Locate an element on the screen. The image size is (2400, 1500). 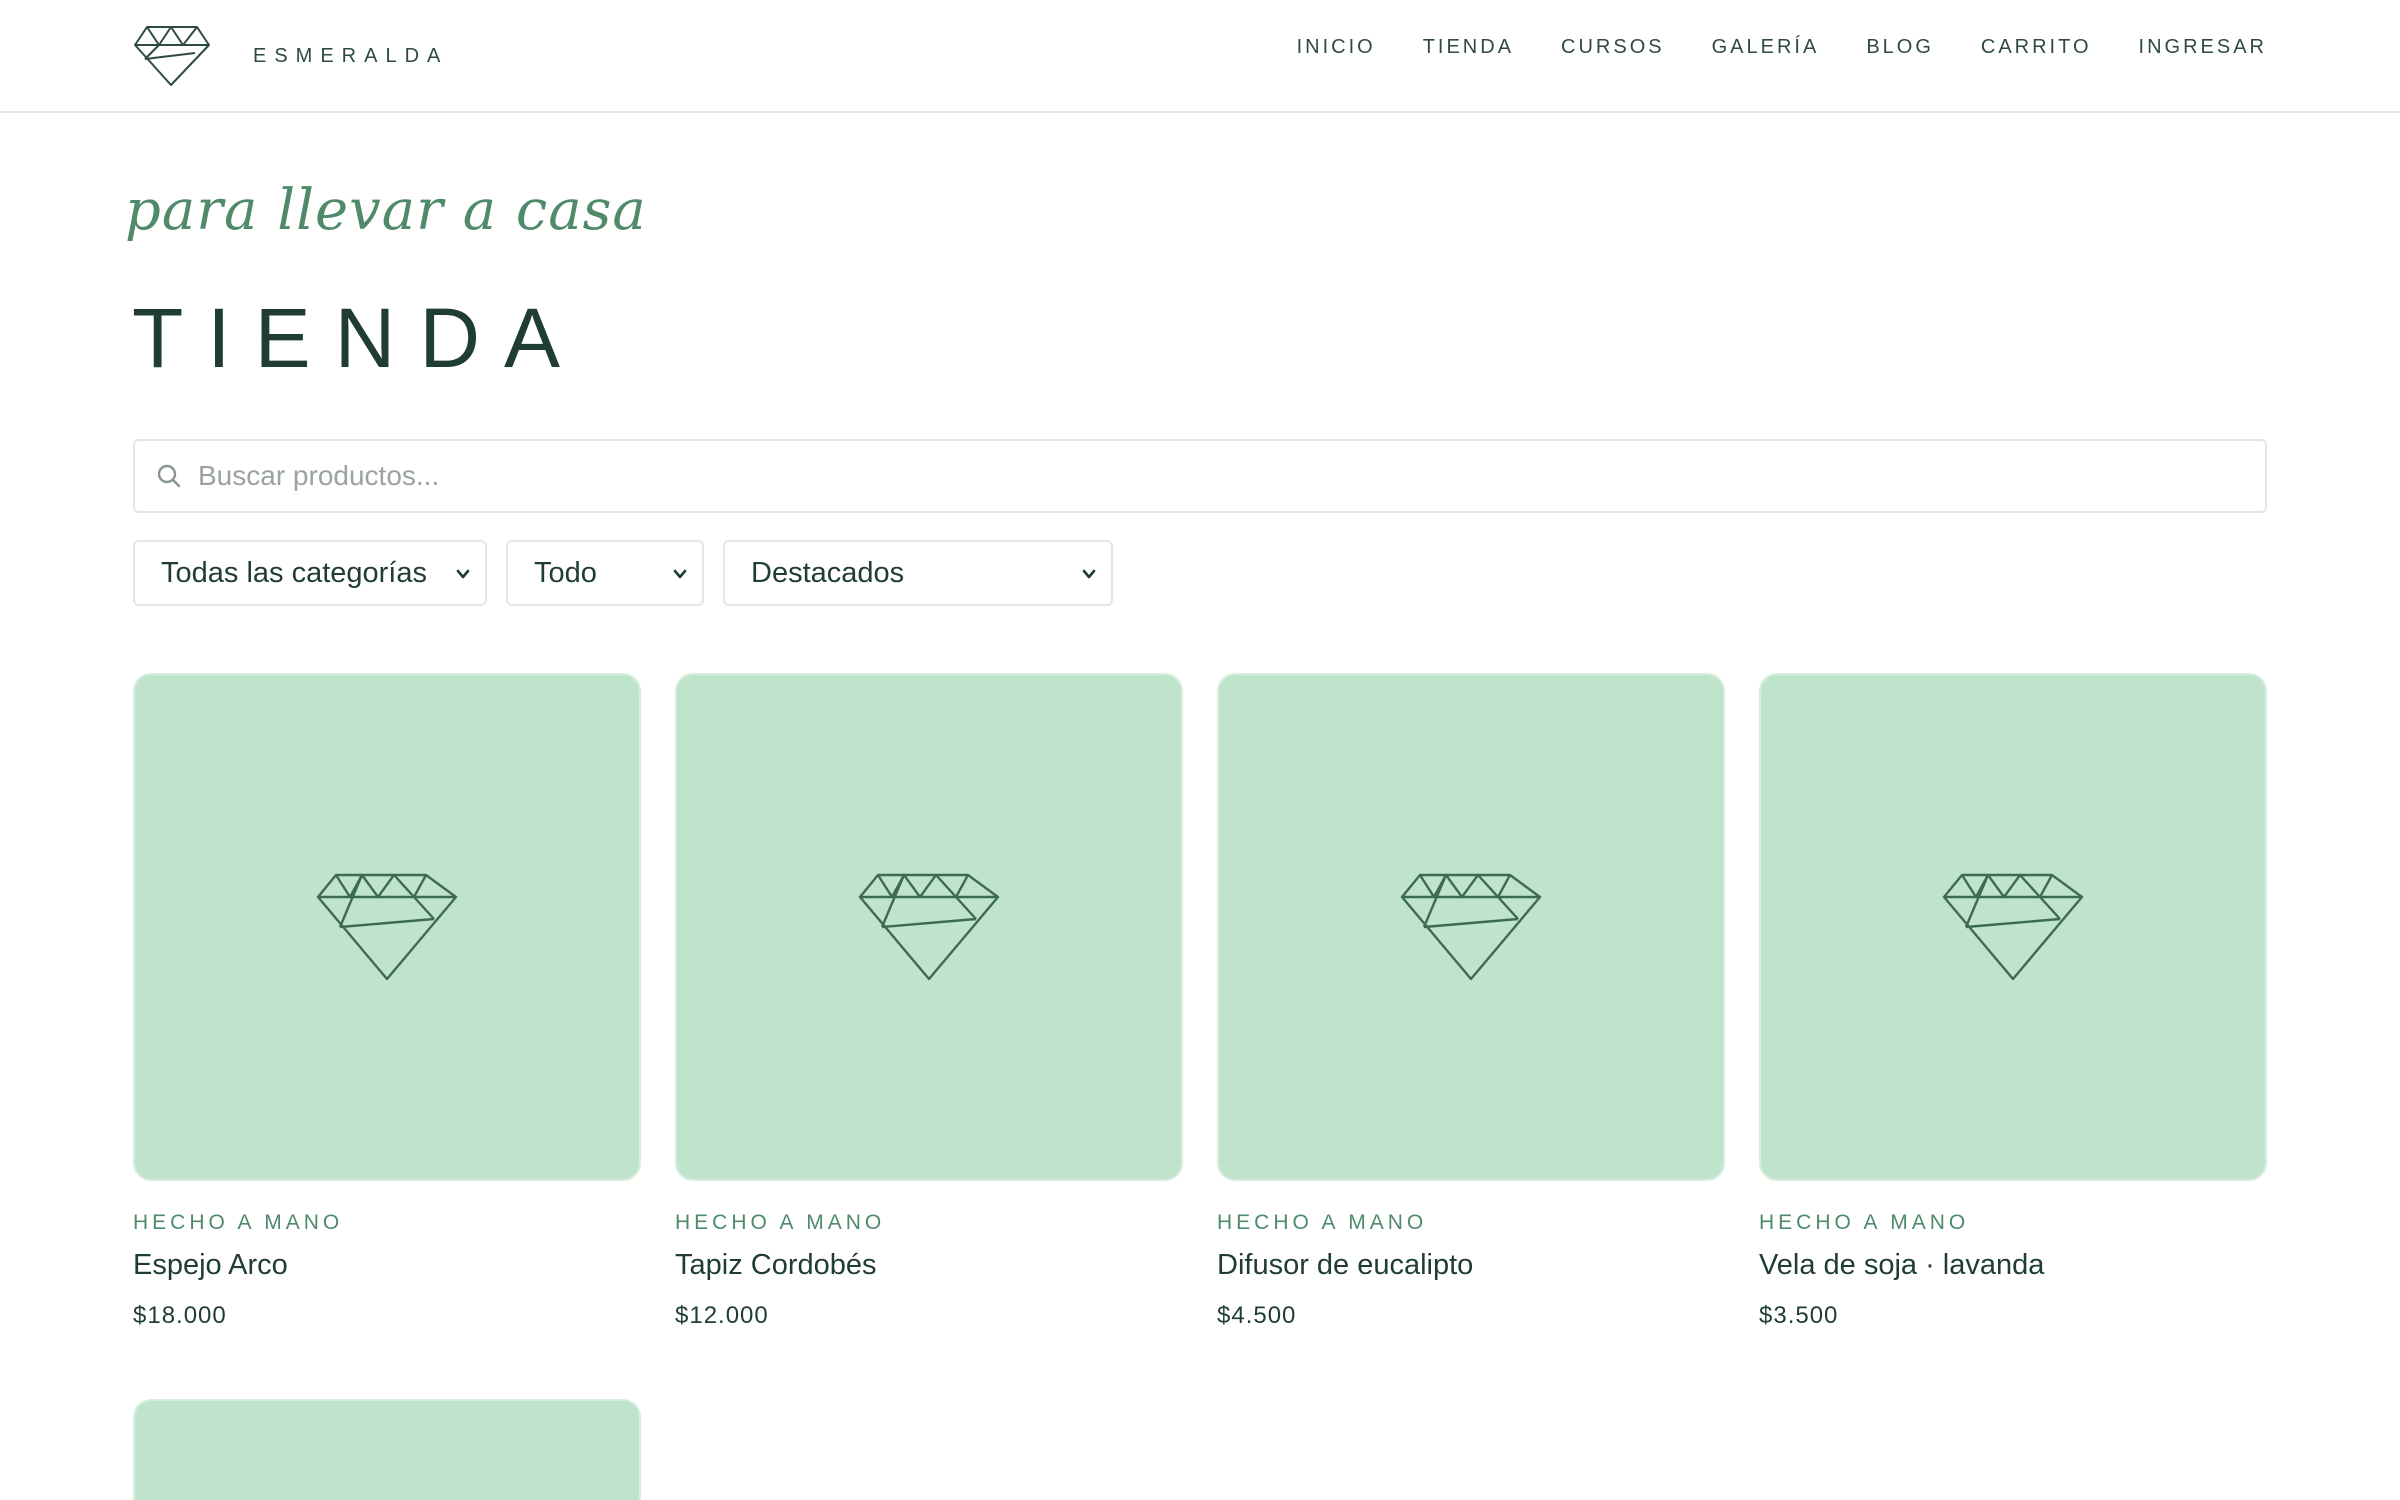
product-price: $3.500 is located at coordinates (1799, 1315).